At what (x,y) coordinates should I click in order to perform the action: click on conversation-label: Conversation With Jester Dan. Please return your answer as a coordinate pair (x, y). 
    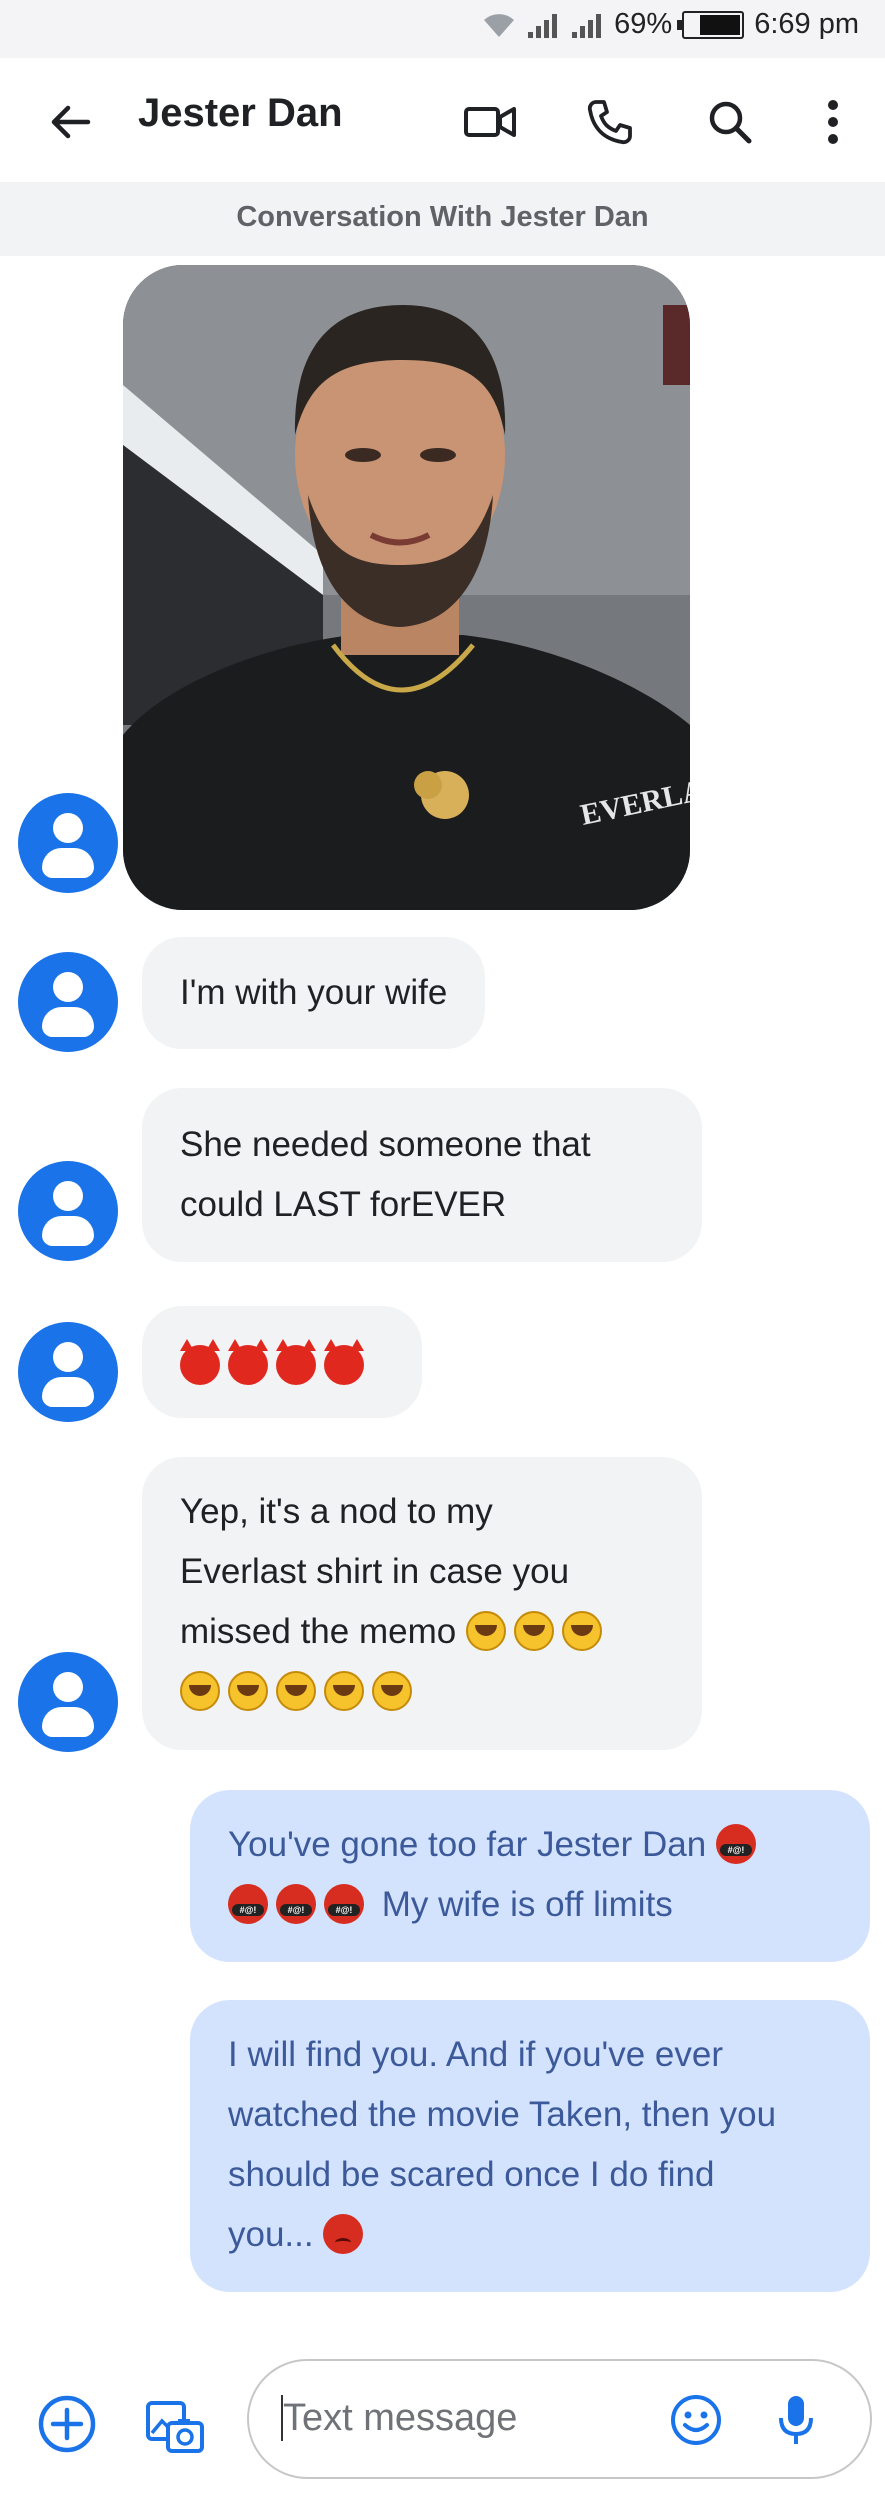
    Looking at the image, I should click on (442, 219).